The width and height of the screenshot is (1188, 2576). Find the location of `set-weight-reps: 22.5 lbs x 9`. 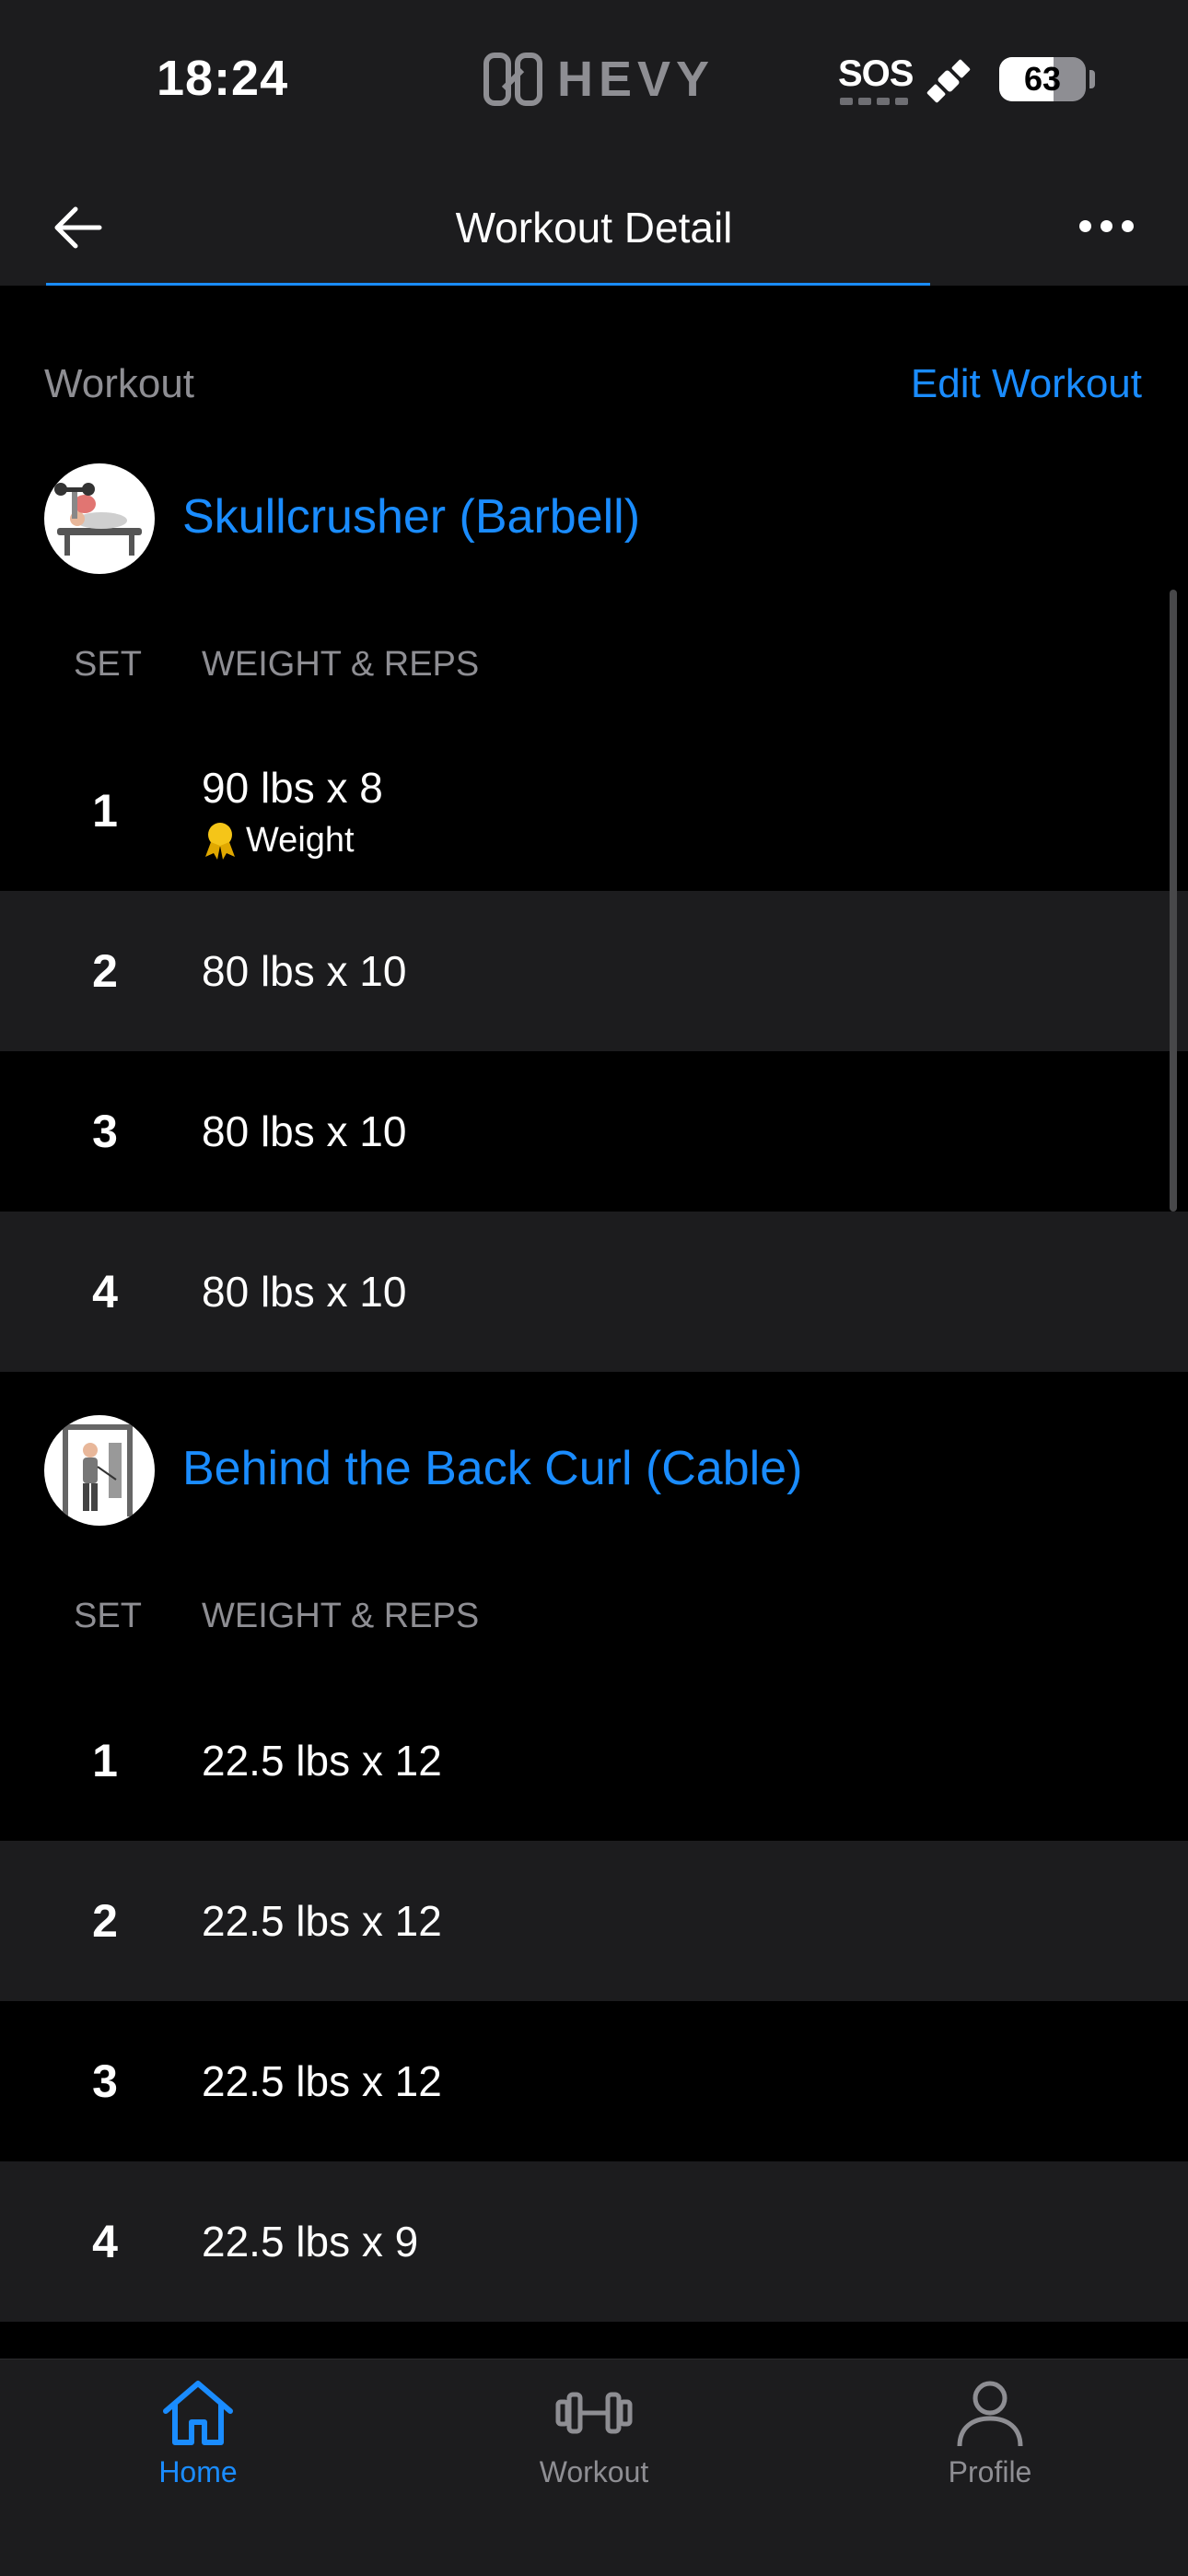

set-weight-reps: 22.5 lbs x 9 is located at coordinates (311, 2242).